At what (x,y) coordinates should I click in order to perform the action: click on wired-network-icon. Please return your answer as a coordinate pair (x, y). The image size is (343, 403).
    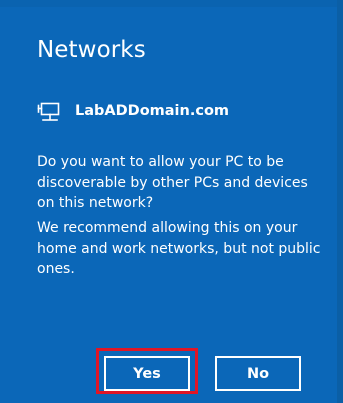
    Looking at the image, I should click on (48, 111).